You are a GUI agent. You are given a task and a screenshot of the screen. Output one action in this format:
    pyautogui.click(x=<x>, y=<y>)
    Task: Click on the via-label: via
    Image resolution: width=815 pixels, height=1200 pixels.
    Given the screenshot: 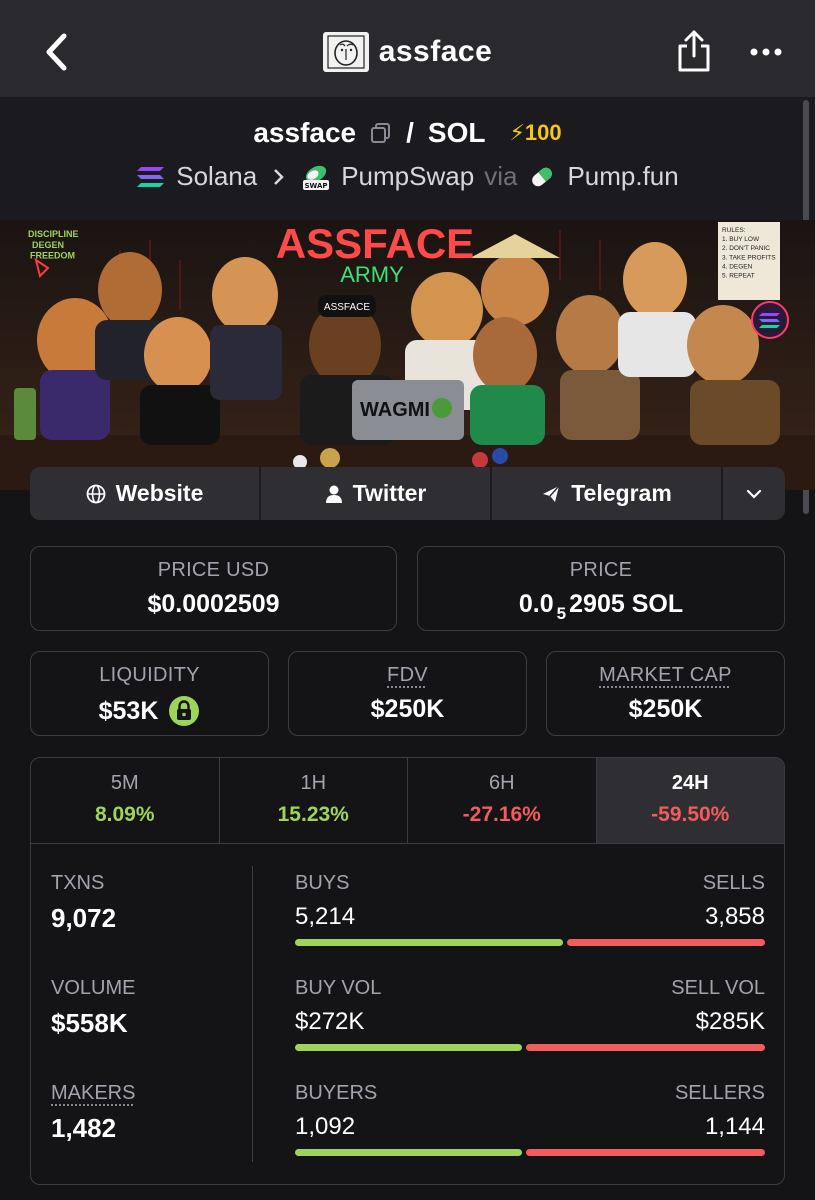 What is the action you would take?
    pyautogui.click(x=501, y=176)
    